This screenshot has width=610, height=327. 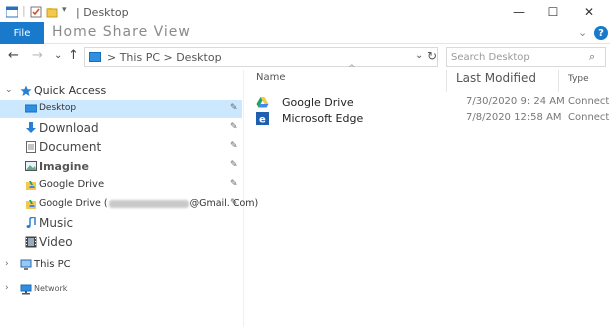 What do you see at coordinates (56, 242) in the screenshot?
I see `sidebar-item-label: Video` at bounding box center [56, 242].